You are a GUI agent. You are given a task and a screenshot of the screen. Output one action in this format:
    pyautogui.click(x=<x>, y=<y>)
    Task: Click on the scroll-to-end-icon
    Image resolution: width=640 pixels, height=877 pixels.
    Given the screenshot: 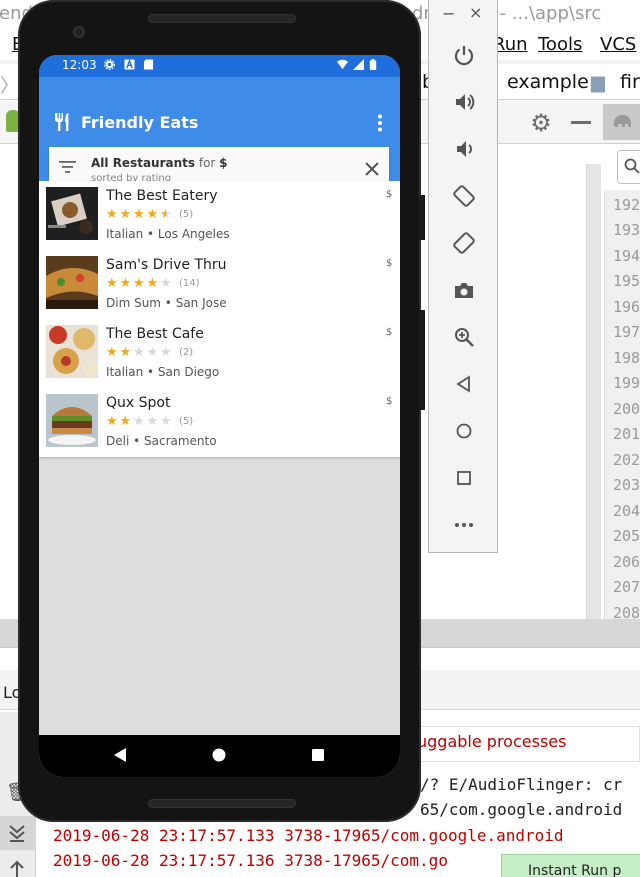 What is the action you would take?
    pyautogui.click(x=17, y=833)
    